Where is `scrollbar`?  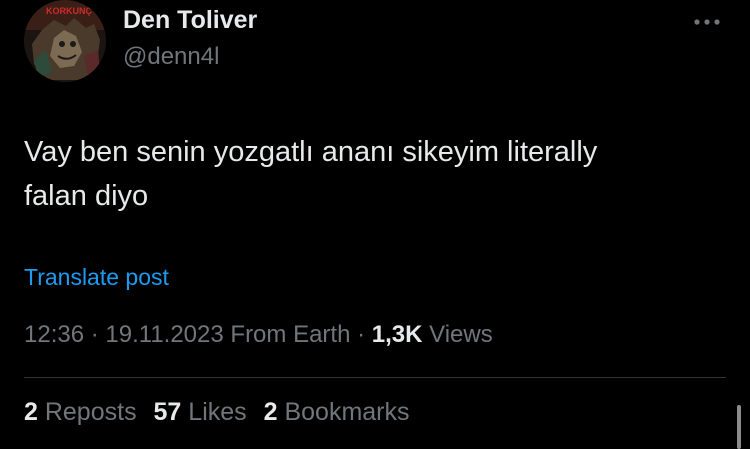
scrollbar is located at coordinates (739, 427).